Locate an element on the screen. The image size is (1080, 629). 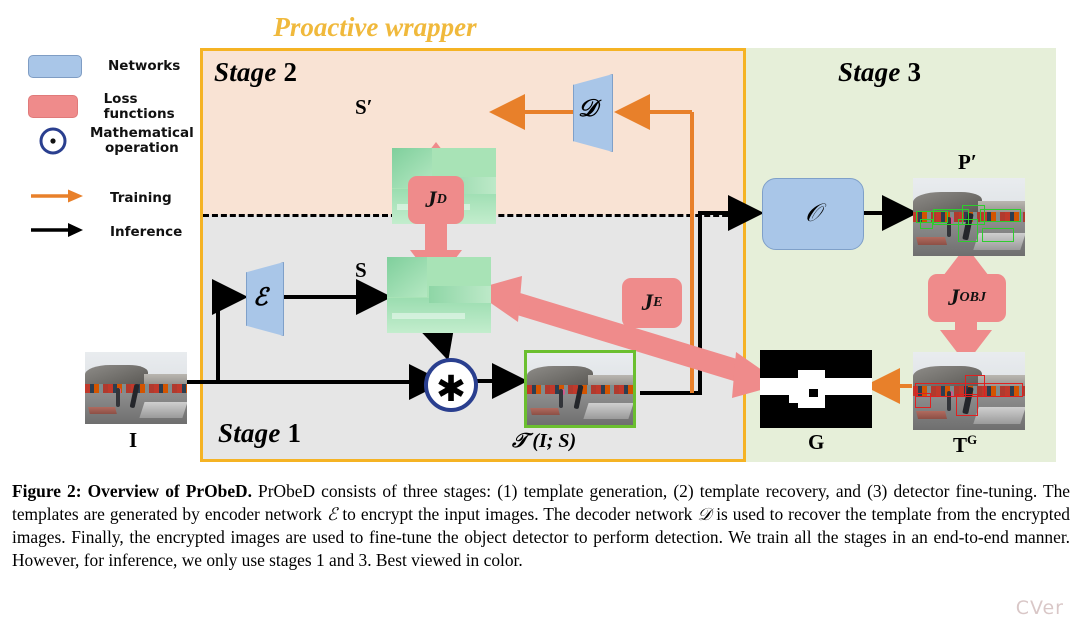
skatepark-photo is located at coordinates (136, 388).